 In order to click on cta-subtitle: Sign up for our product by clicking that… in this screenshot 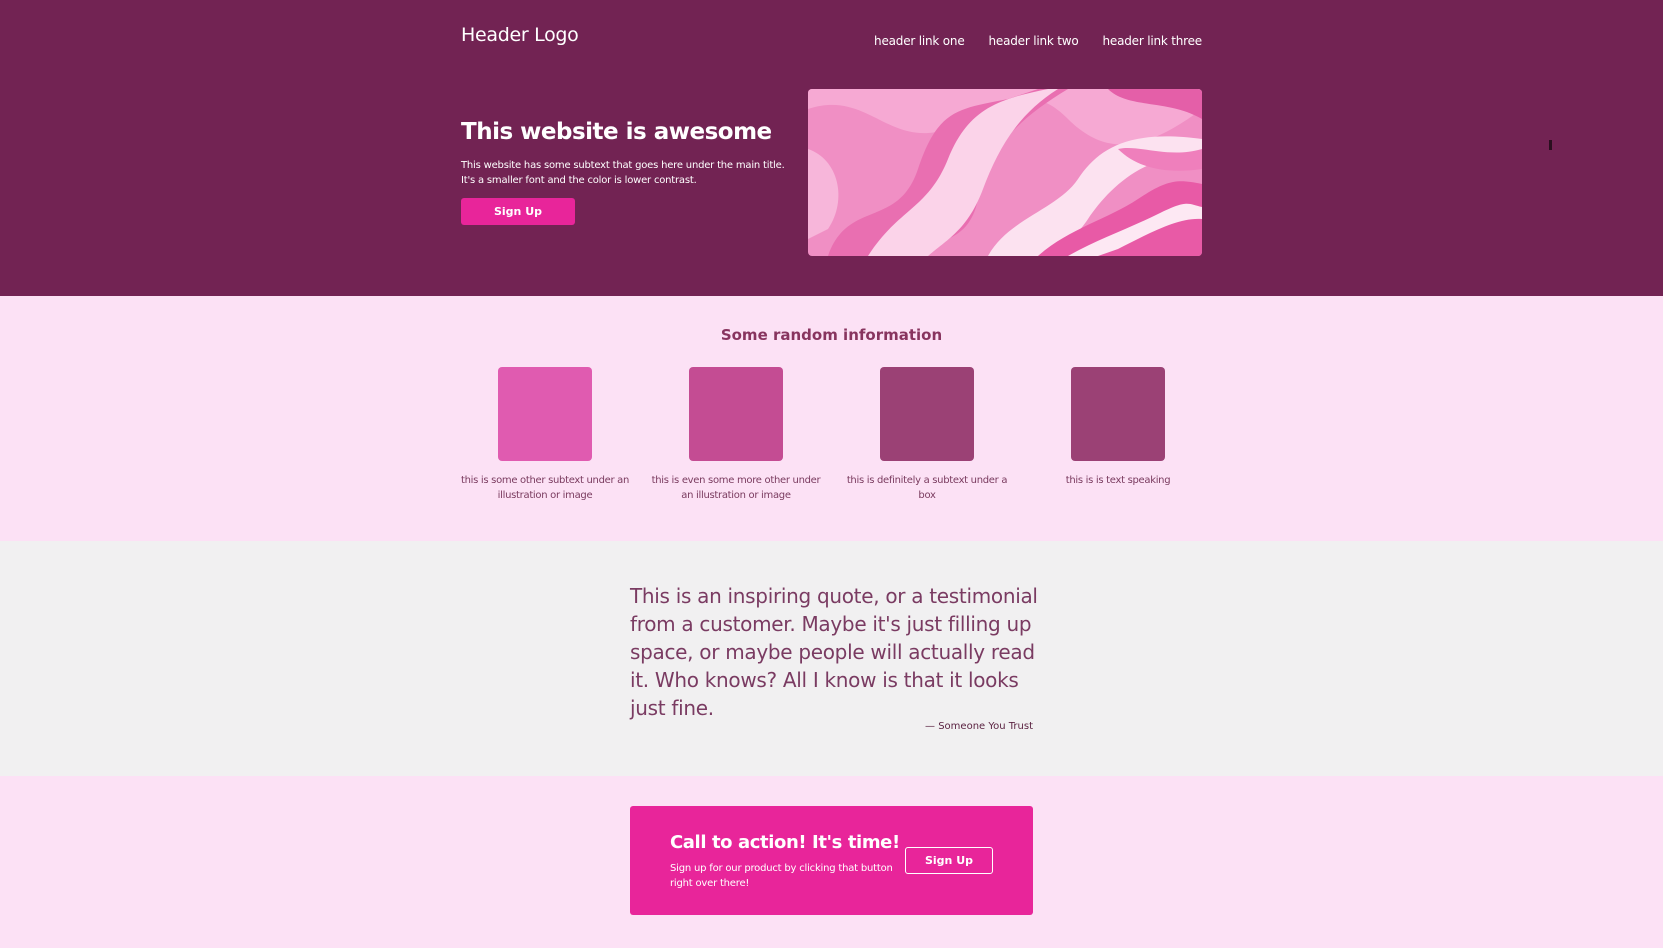, I will do `click(781, 876)`.